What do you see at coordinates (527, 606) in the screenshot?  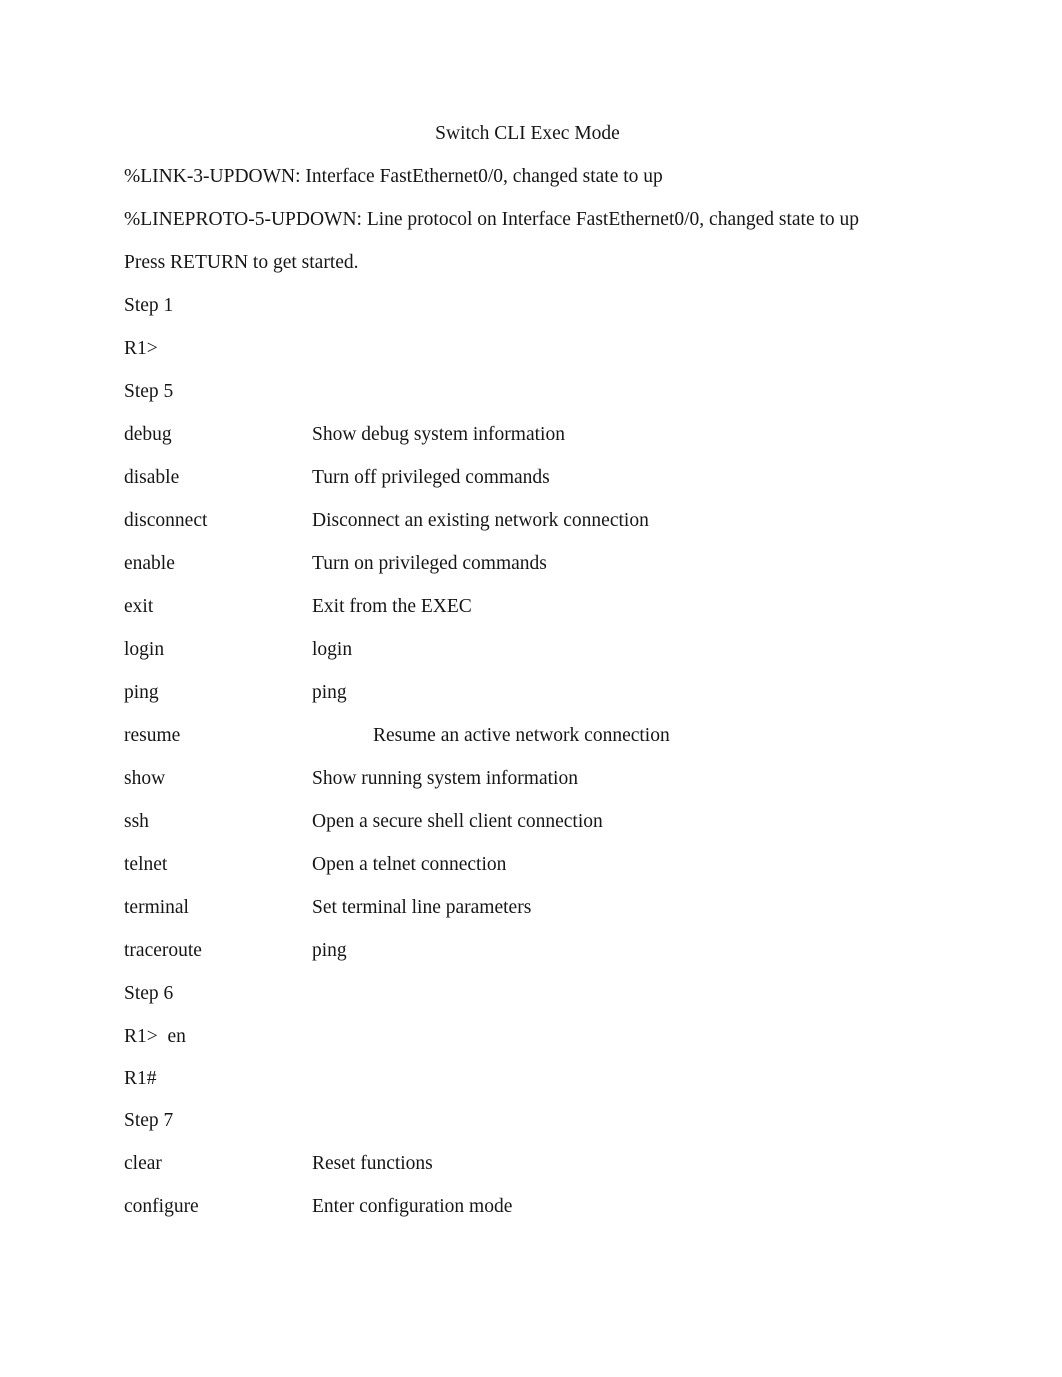 I see `command-row: exit Exit from the EXEC` at bounding box center [527, 606].